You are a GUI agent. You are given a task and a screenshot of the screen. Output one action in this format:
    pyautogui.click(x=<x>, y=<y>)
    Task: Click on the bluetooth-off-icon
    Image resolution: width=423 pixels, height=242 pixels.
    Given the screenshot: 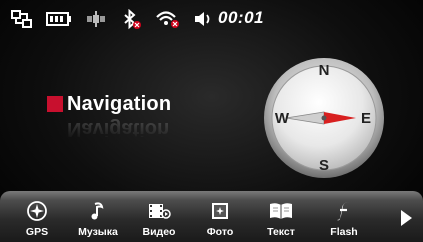 What is the action you would take?
    pyautogui.click(x=132, y=19)
    